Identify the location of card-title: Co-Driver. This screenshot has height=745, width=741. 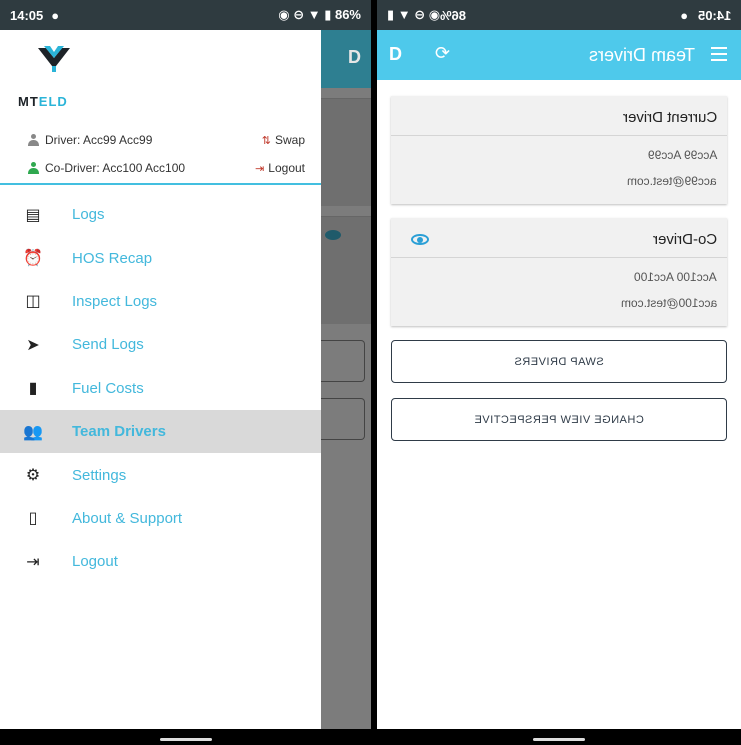
(684, 239).